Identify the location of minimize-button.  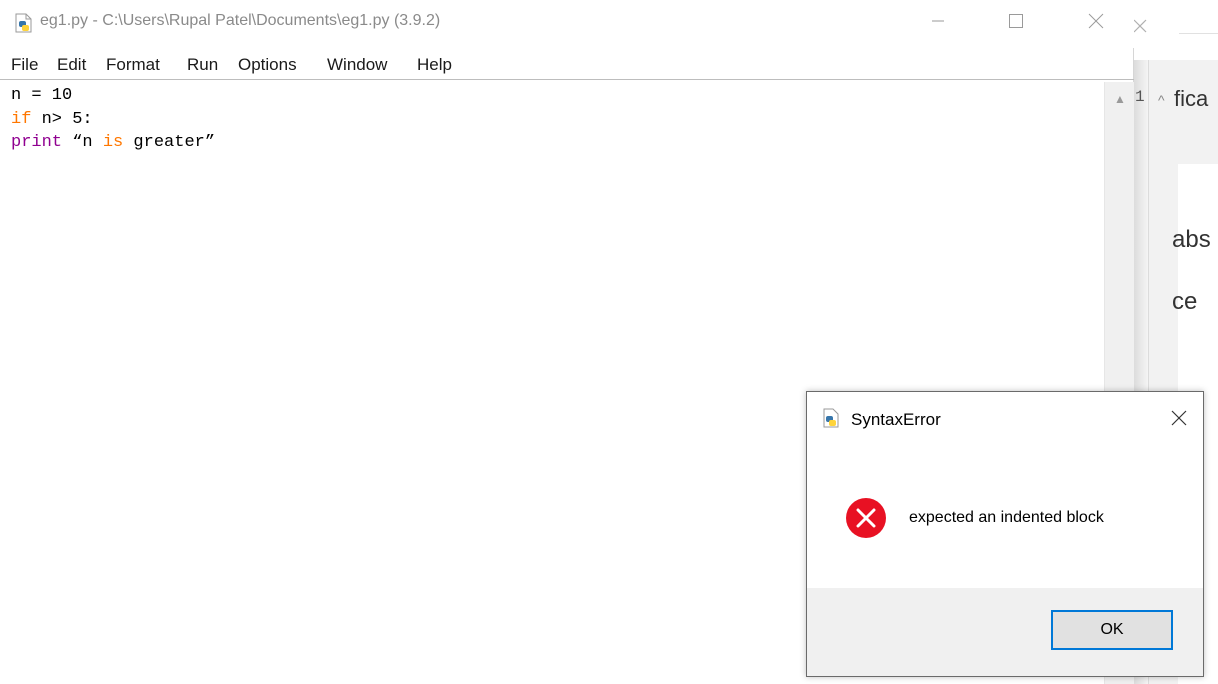
(938, 21).